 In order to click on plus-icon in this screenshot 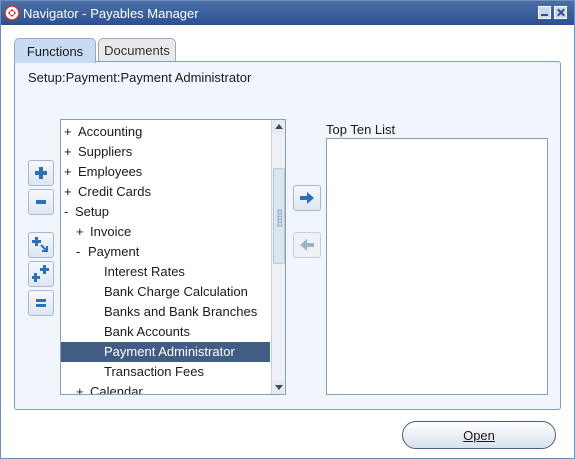, I will do `click(41, 173)`.